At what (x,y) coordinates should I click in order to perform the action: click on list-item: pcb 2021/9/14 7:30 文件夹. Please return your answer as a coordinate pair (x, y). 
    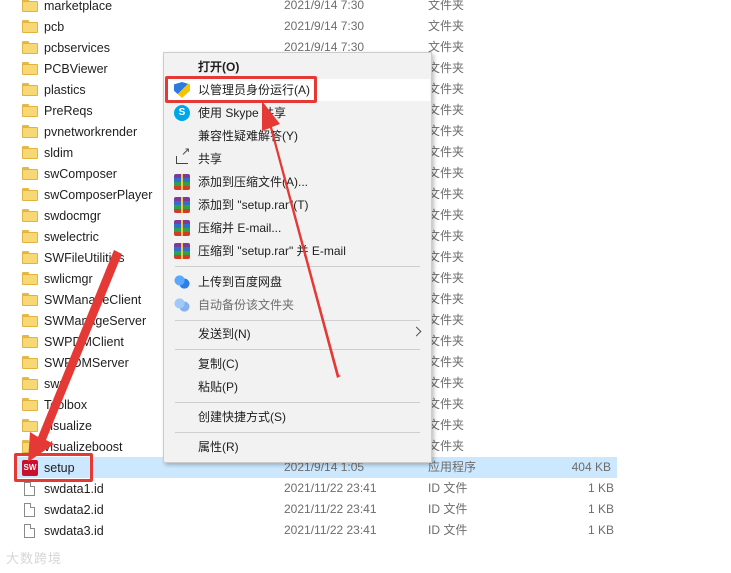
    Looking at the image, I should click on (310, 26).